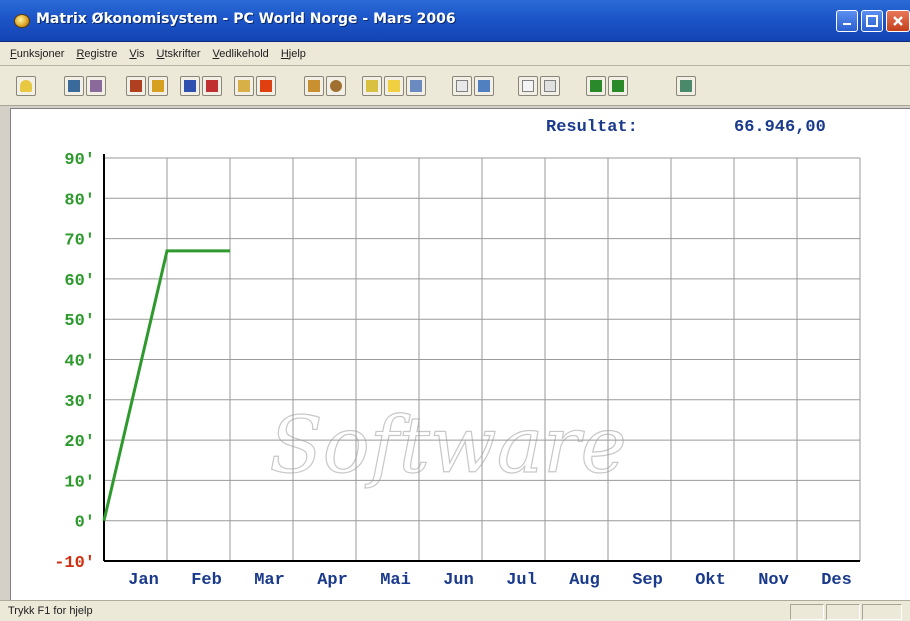 The height and width of the screenshot is (621, 910). What do you see at coordinates (85, 523) in the screenshot?
I see `y-tick-label: 0'` at bounding box center [85, 523].